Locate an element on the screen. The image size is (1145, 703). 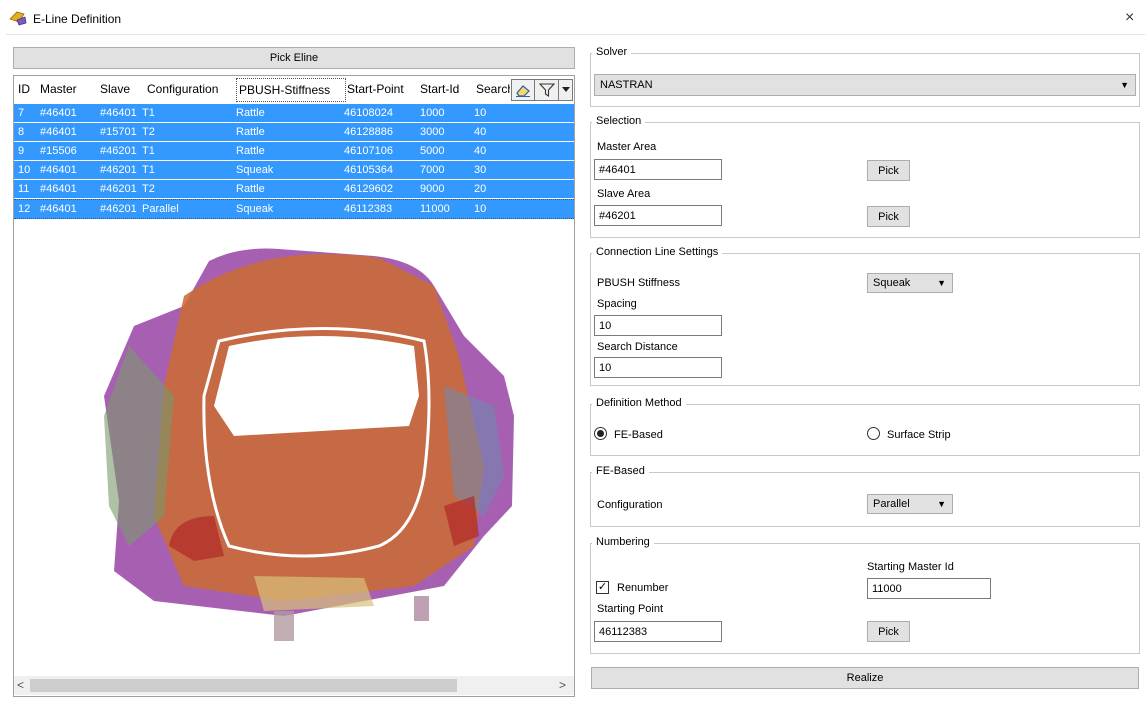
column-header-search: Search is located at coordinates (493, 89).